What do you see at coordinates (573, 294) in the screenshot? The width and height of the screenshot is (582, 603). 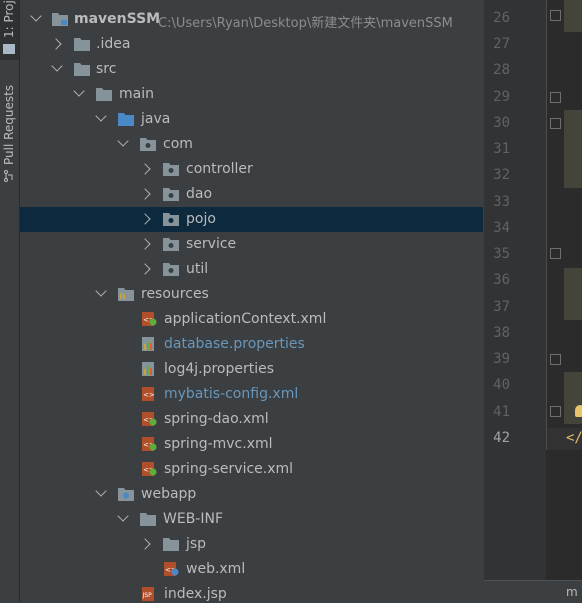 I see `code-highlight` at bounding box center [573, 294].